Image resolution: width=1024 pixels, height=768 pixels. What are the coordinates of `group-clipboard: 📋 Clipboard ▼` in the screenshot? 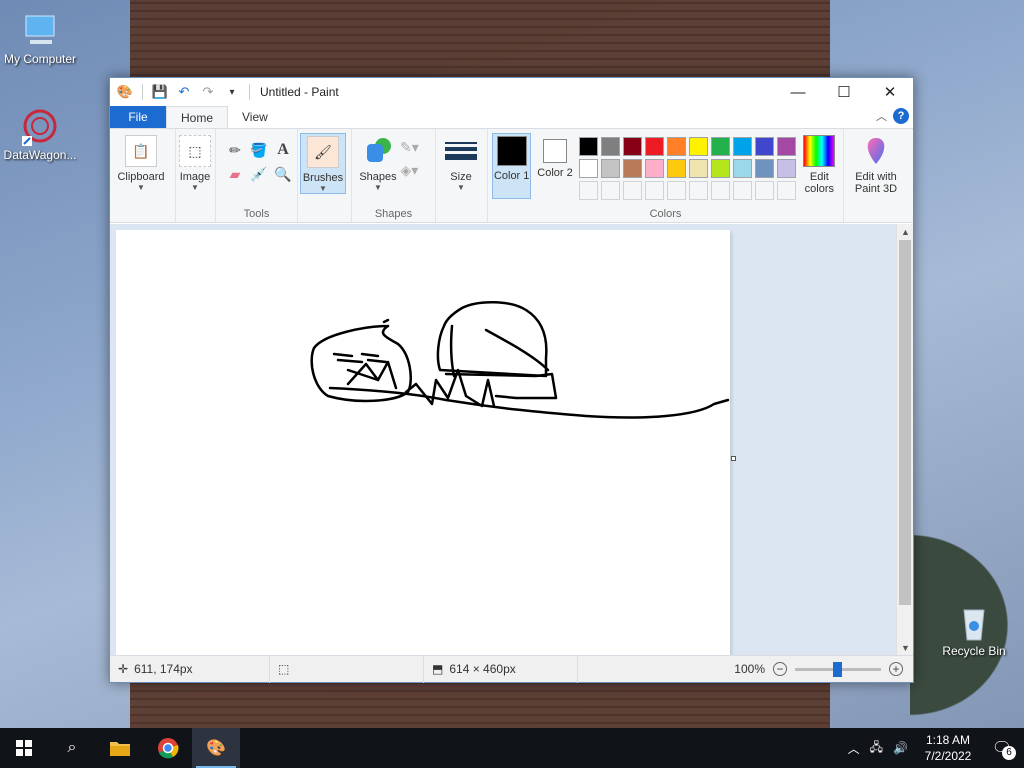 It's located at (143, 175).